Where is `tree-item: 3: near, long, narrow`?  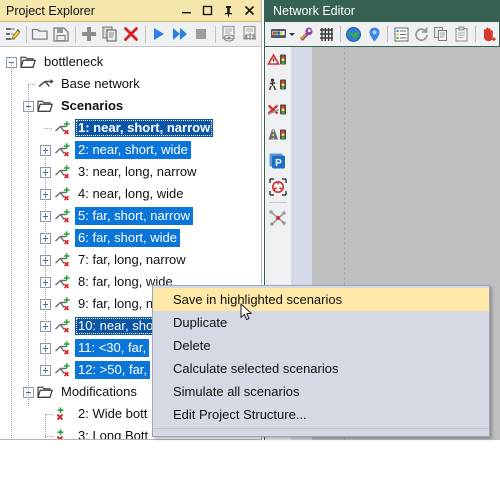
tree-item: 3: near, long, narrow is located at coordinates (130, 172).